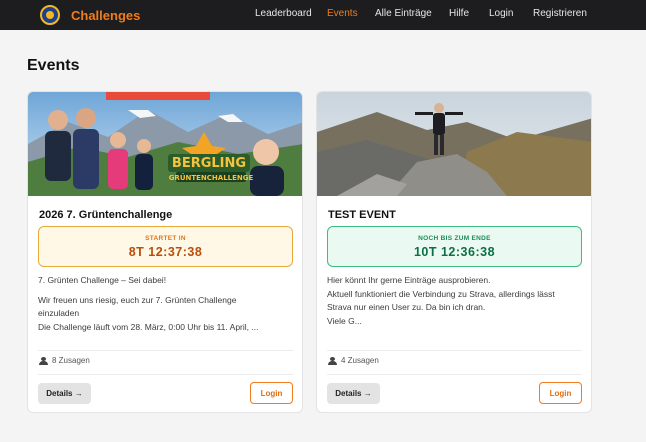 The height and width of the screenshot is (442, 646). I want to click on nav-hilfe: Hilfe, so click(459, 14).